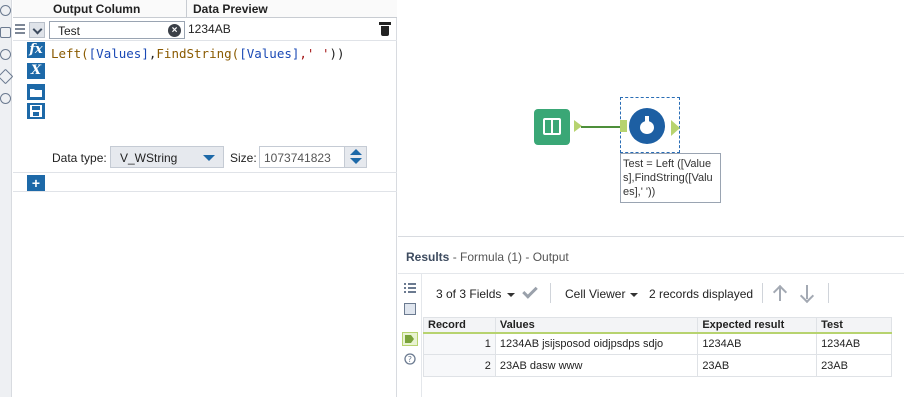 The image size is (904, 397). I want to click on output-column-value: Test, so click(69, 31).